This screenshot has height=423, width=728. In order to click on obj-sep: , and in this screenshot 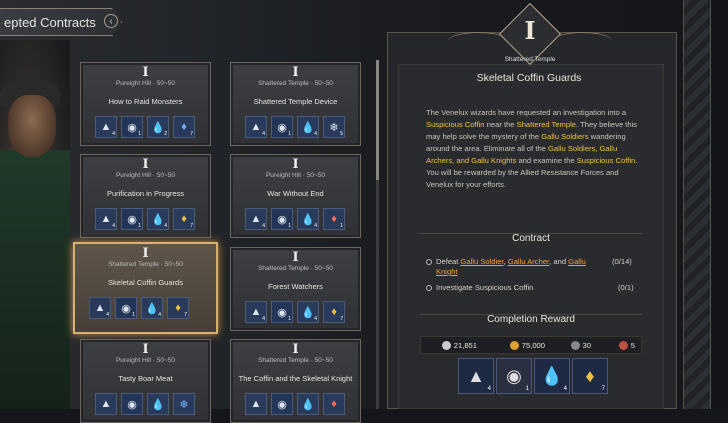, I will do `click(559, 261)`.